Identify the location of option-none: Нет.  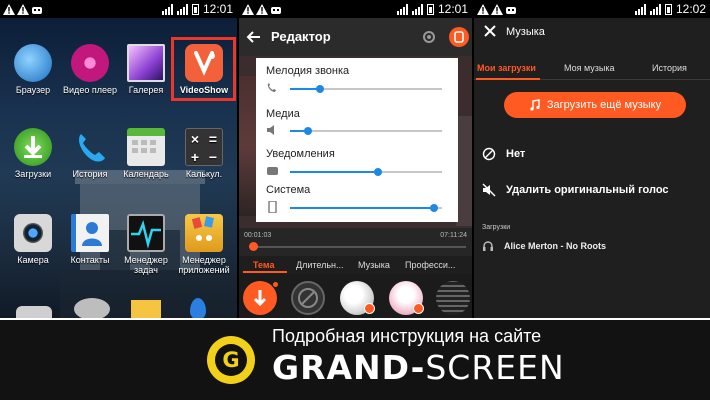
(503, 154).